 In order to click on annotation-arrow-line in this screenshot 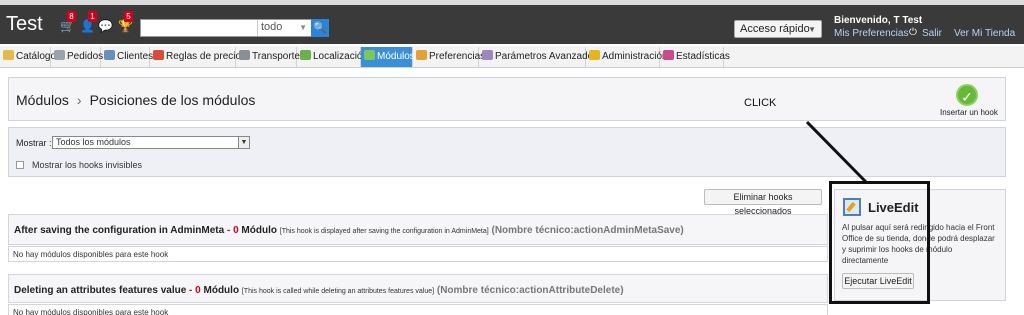, I will do `click(836, 152)`.